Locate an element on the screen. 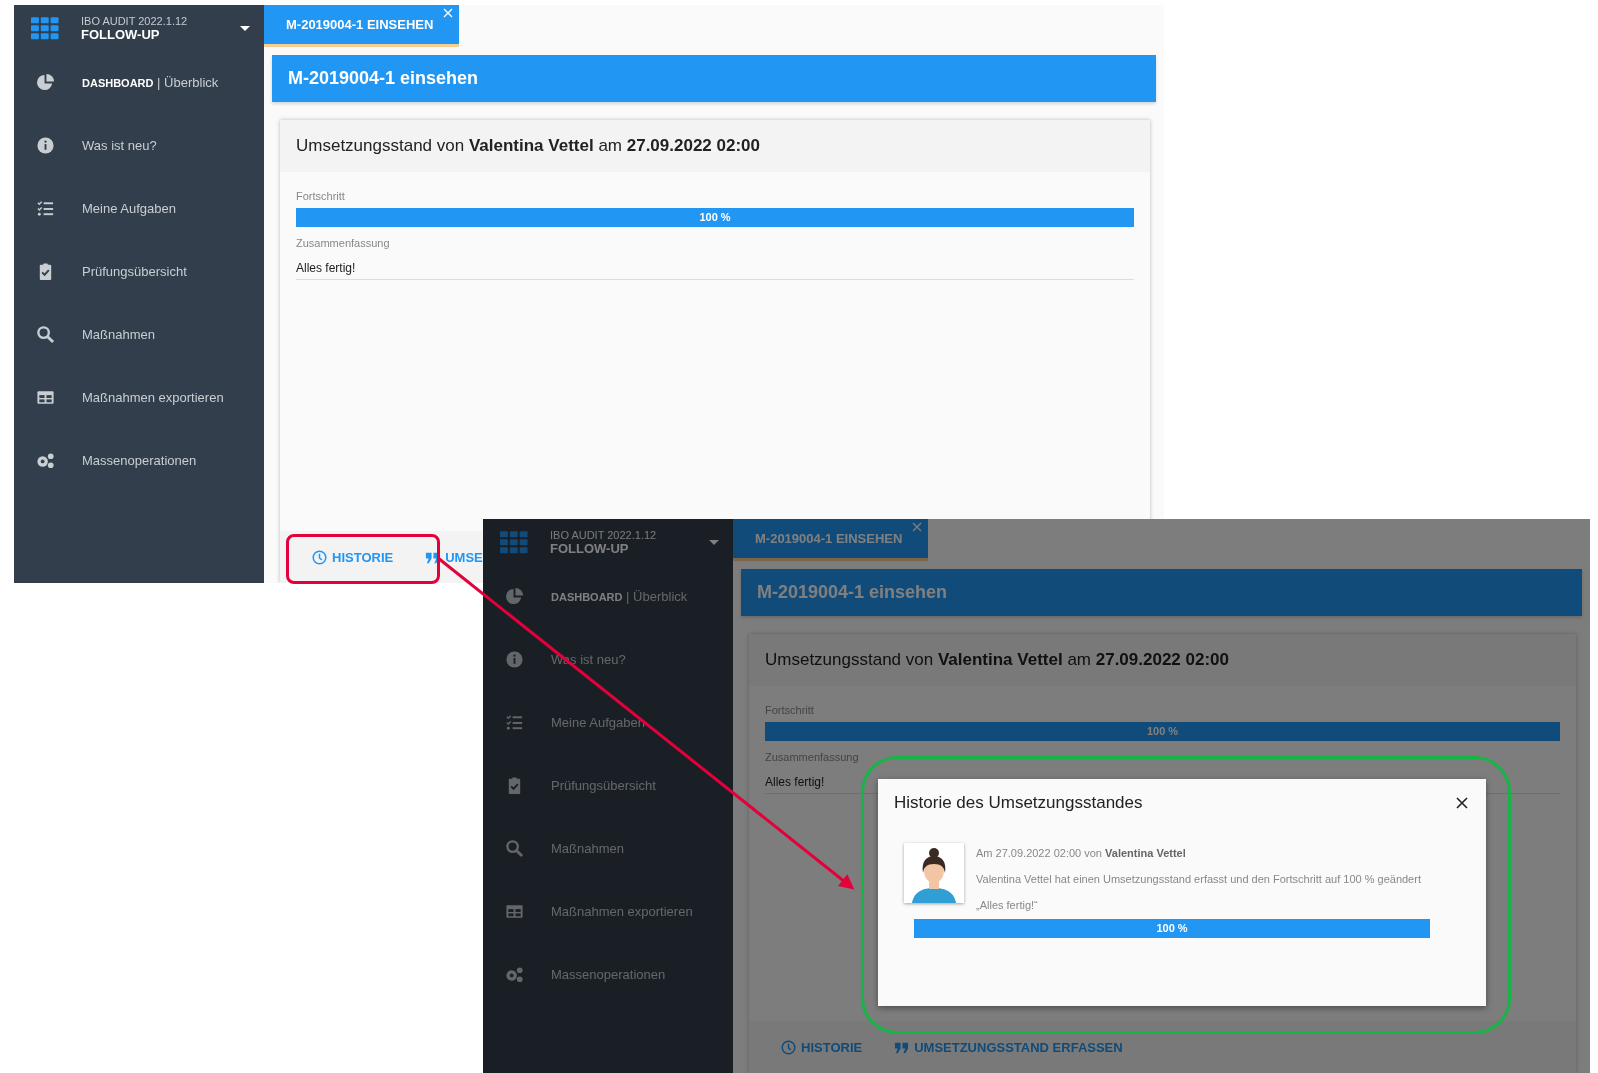 This screenshot has width=1598, height=1073. avatar-icon is located at coordinates (934, 873).